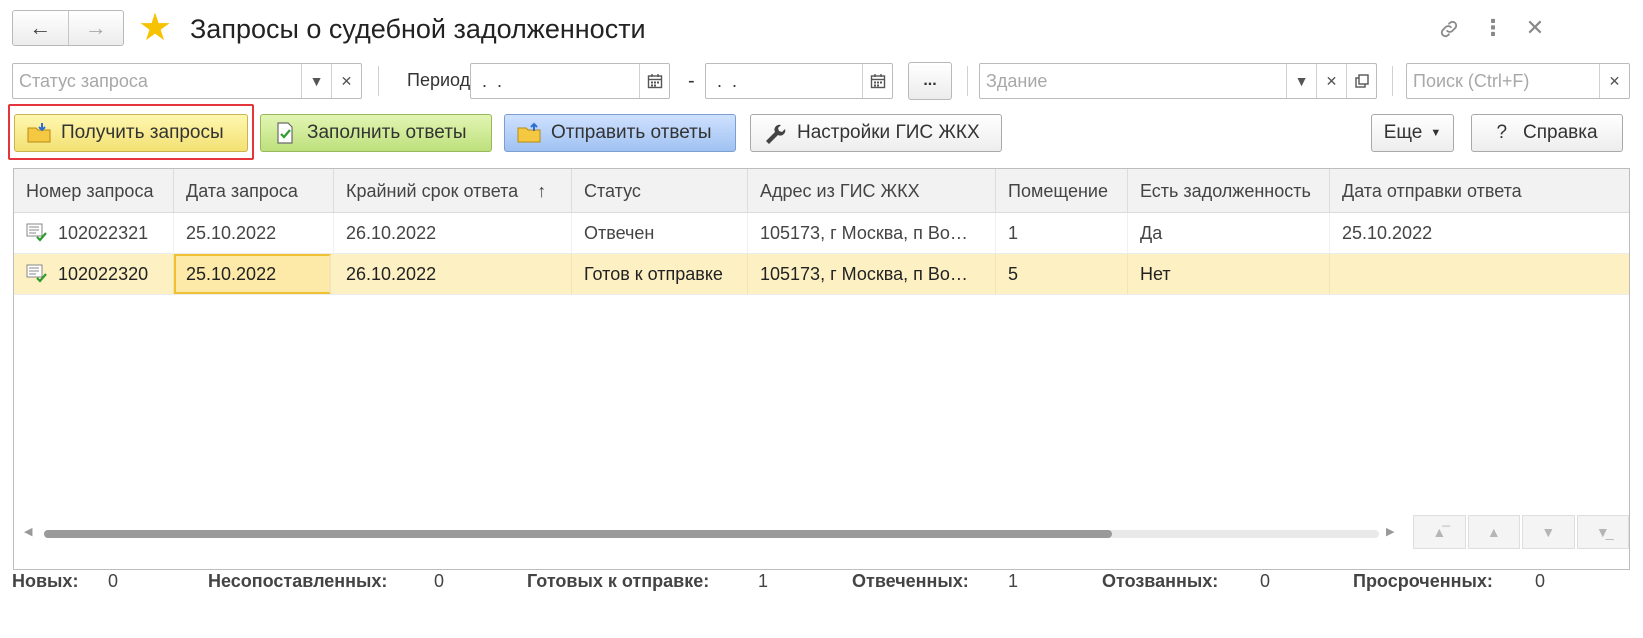 The width and height of the screenshot is (1643, 638). What do you see at coordinates (578, 534) in the screenshot?
I see `scroll-thumb` at bounding box center [578, 534].